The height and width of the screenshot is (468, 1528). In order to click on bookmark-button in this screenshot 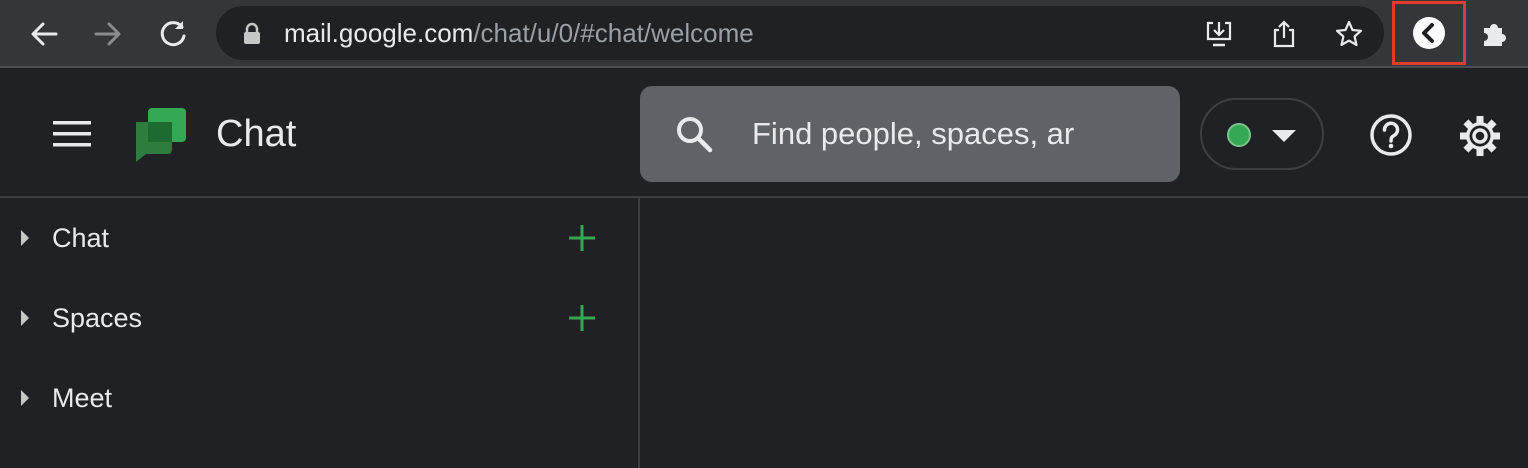, I will do `click(1349, 34)`.